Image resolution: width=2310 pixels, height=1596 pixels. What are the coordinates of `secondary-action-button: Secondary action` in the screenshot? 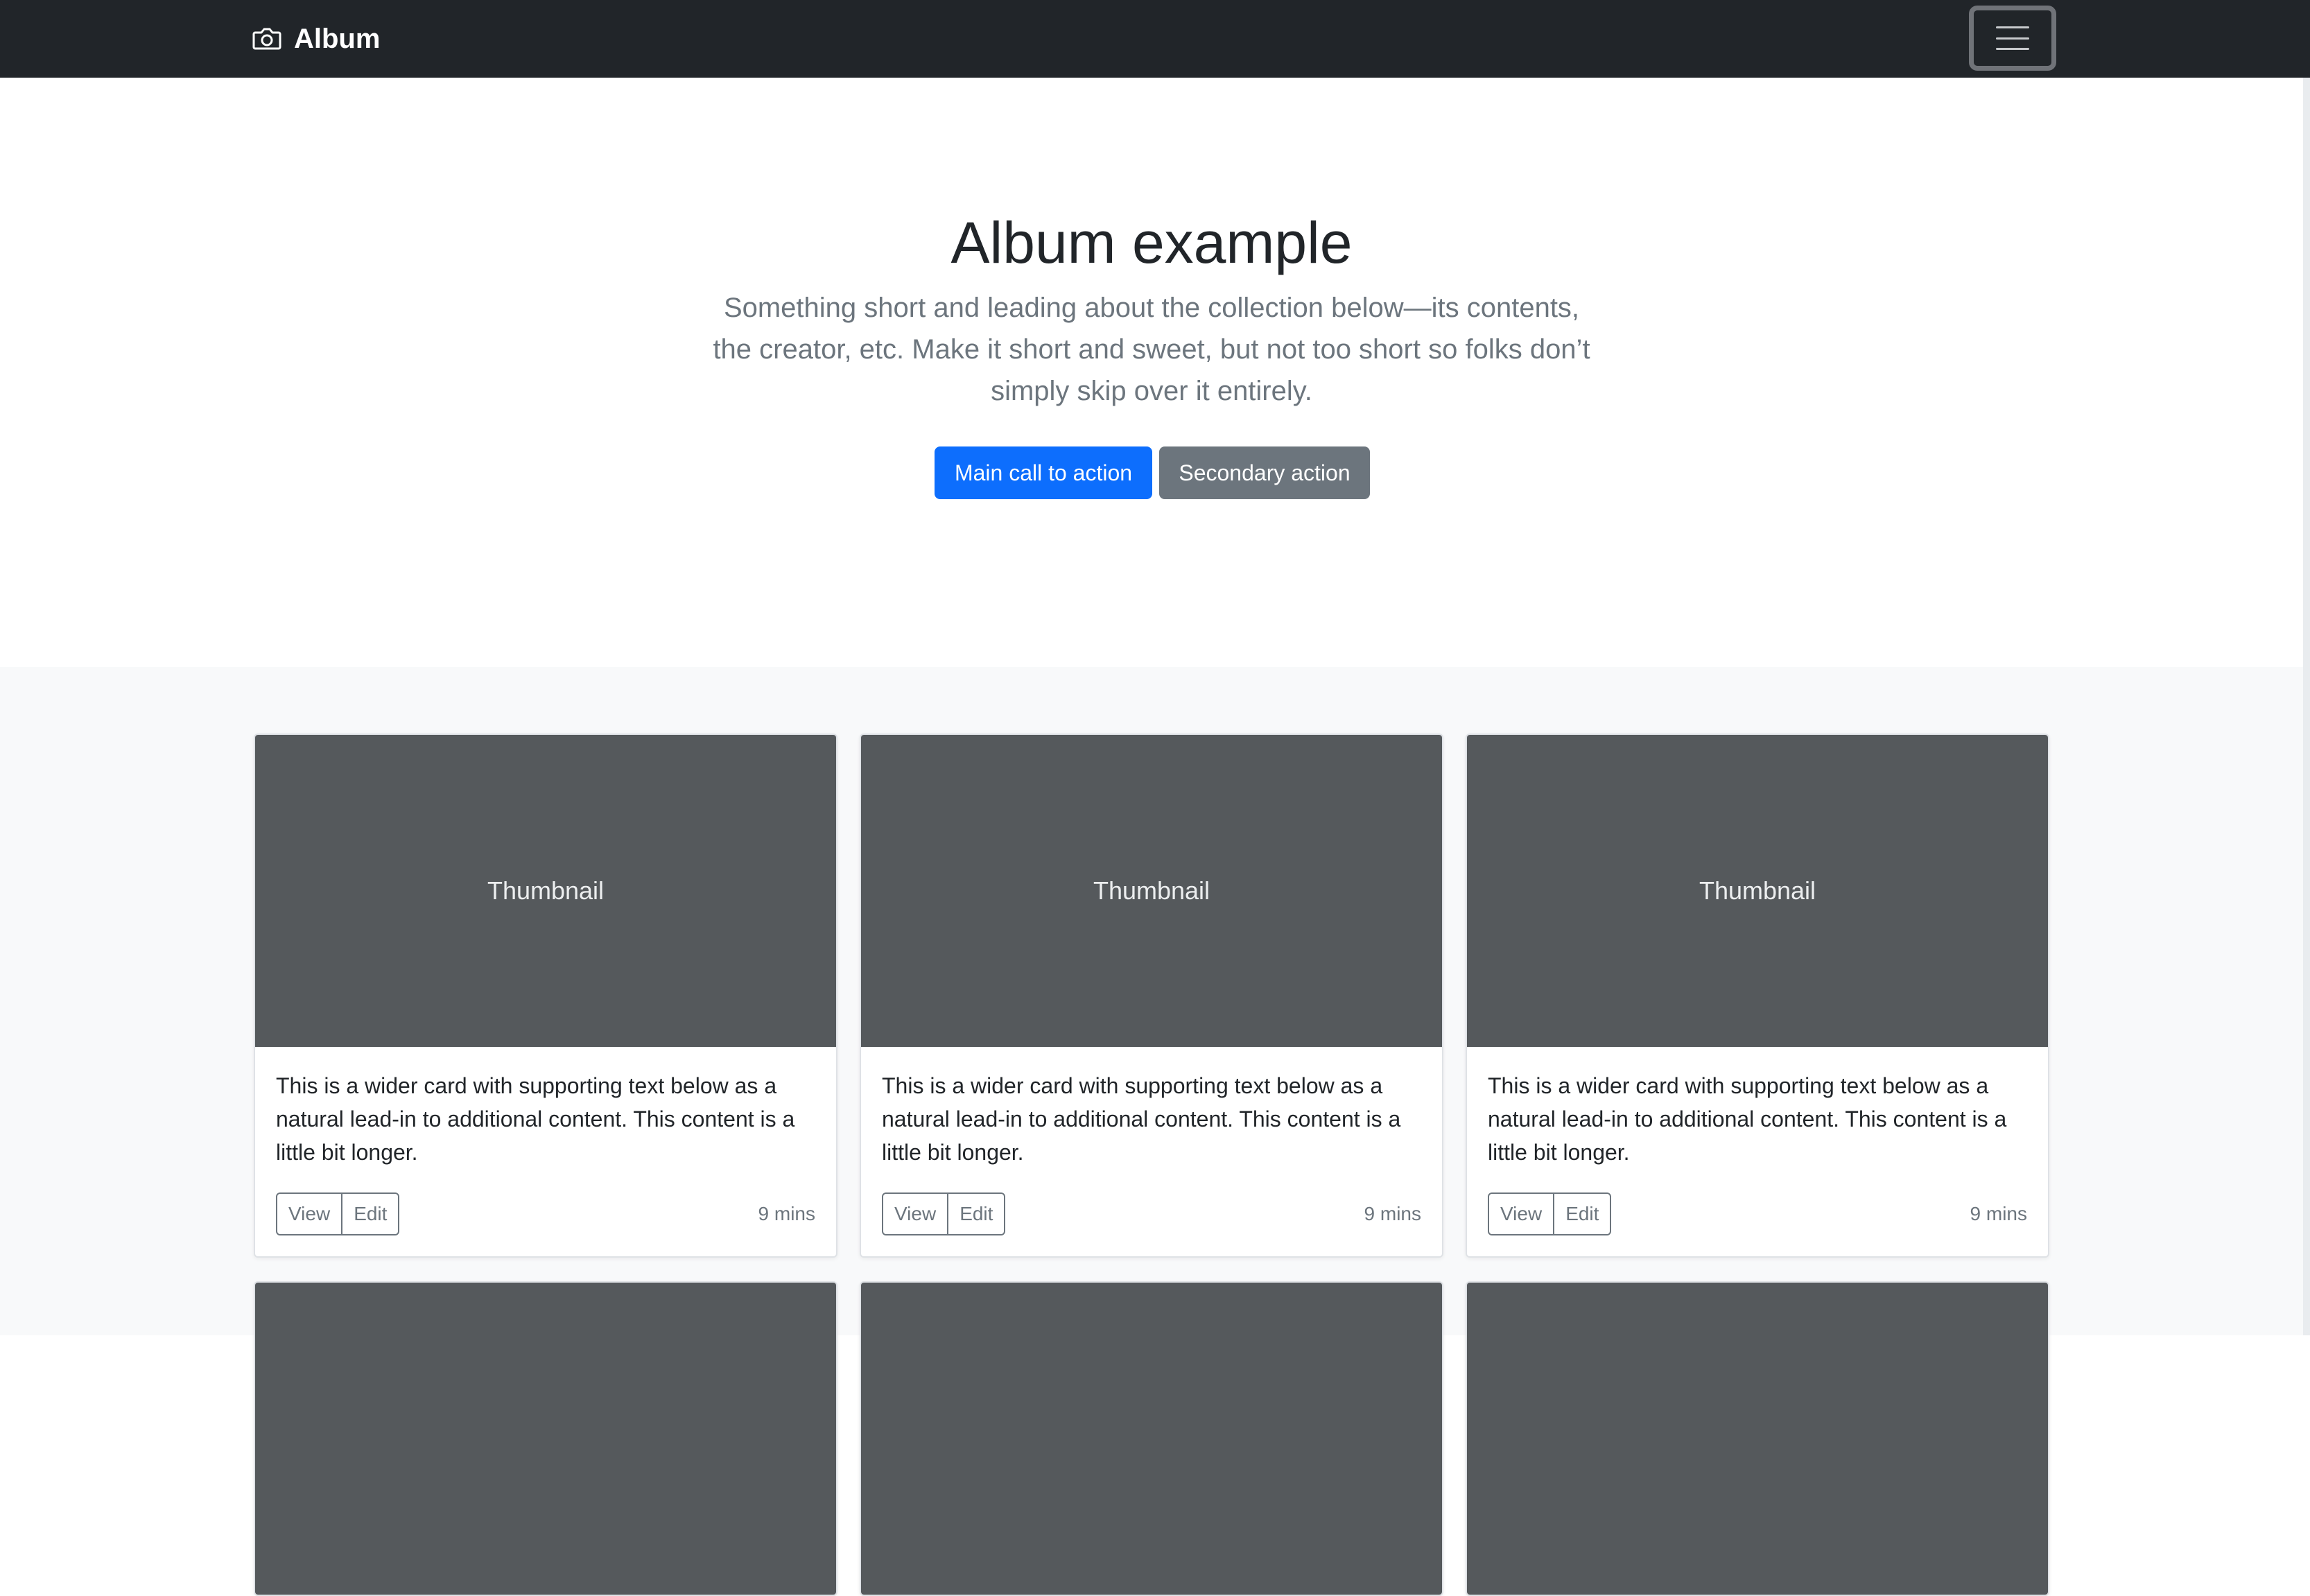 It's located at (1264, 472).